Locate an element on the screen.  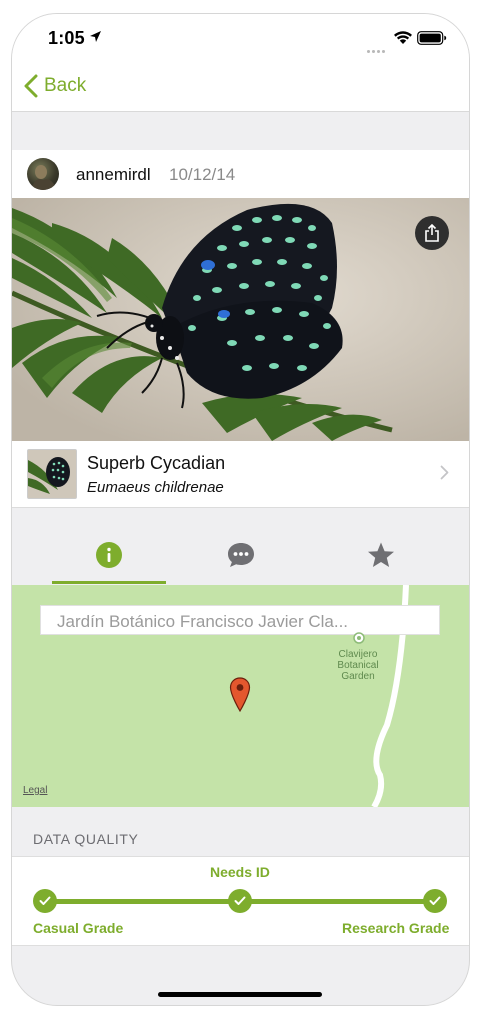
status-time: 1:05 is located at coordinates (66, 38).